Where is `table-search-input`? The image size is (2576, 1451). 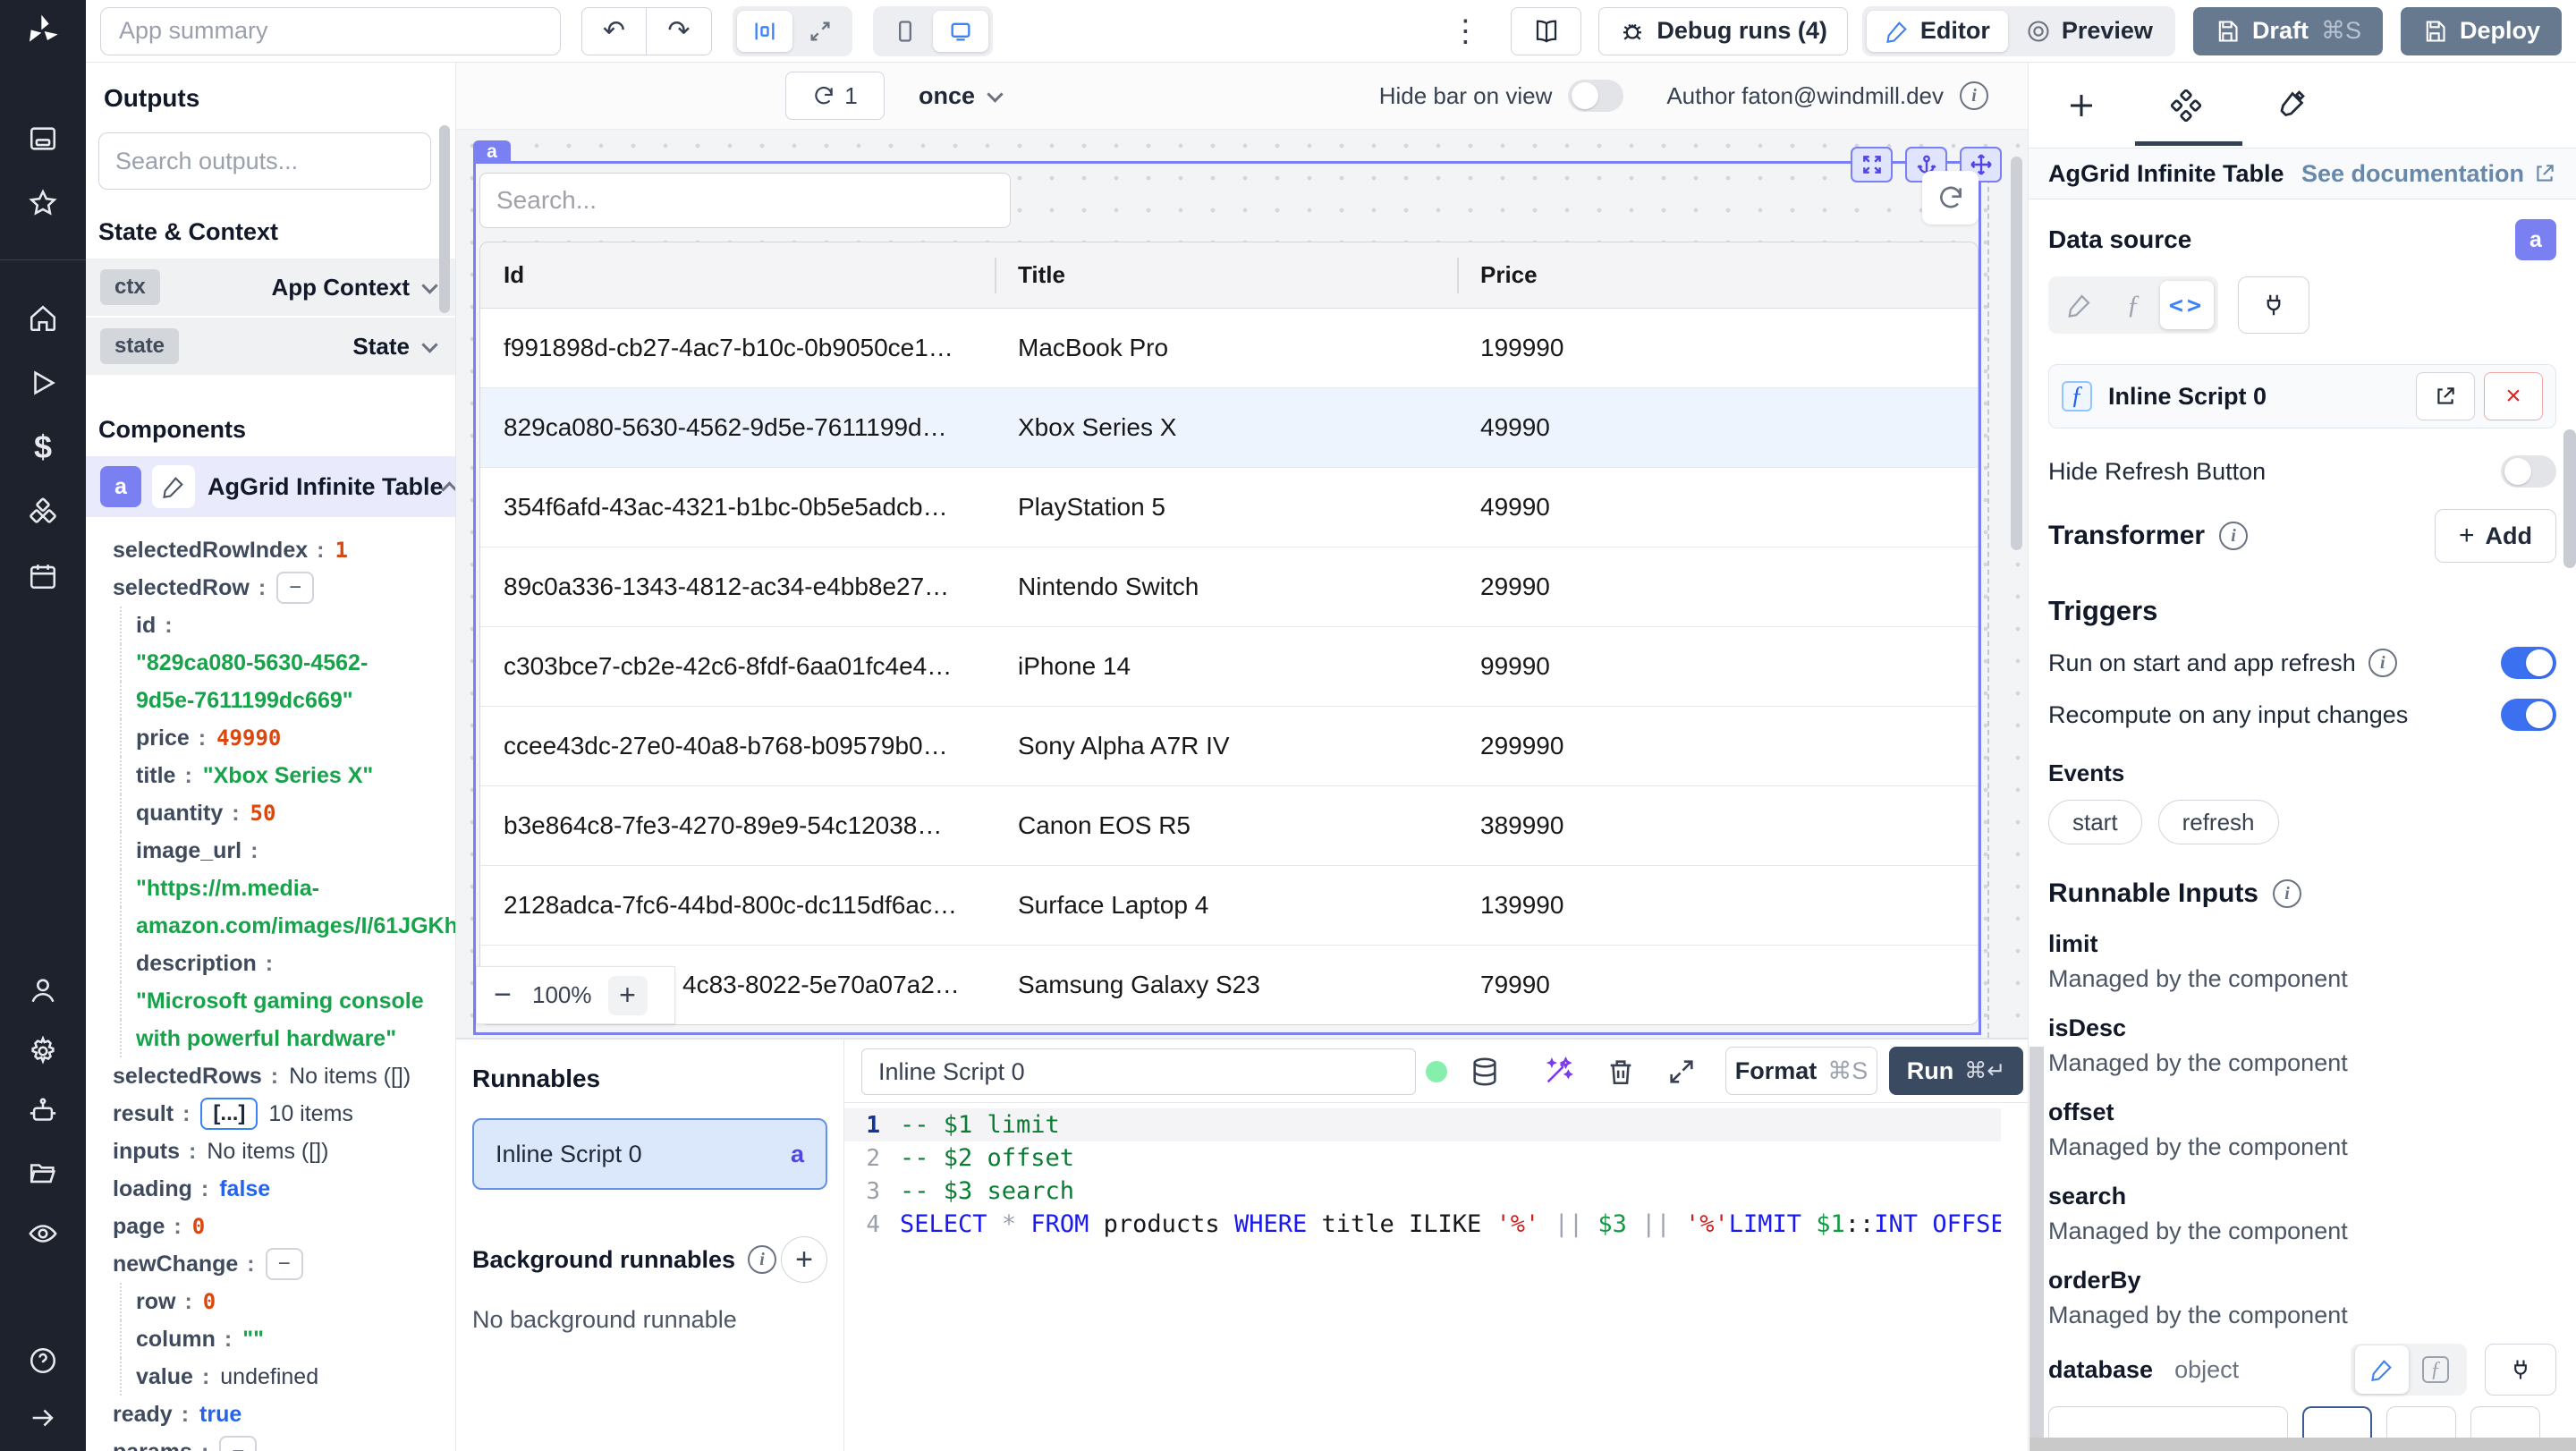
table-search-input is located at coordinates (745, 200).